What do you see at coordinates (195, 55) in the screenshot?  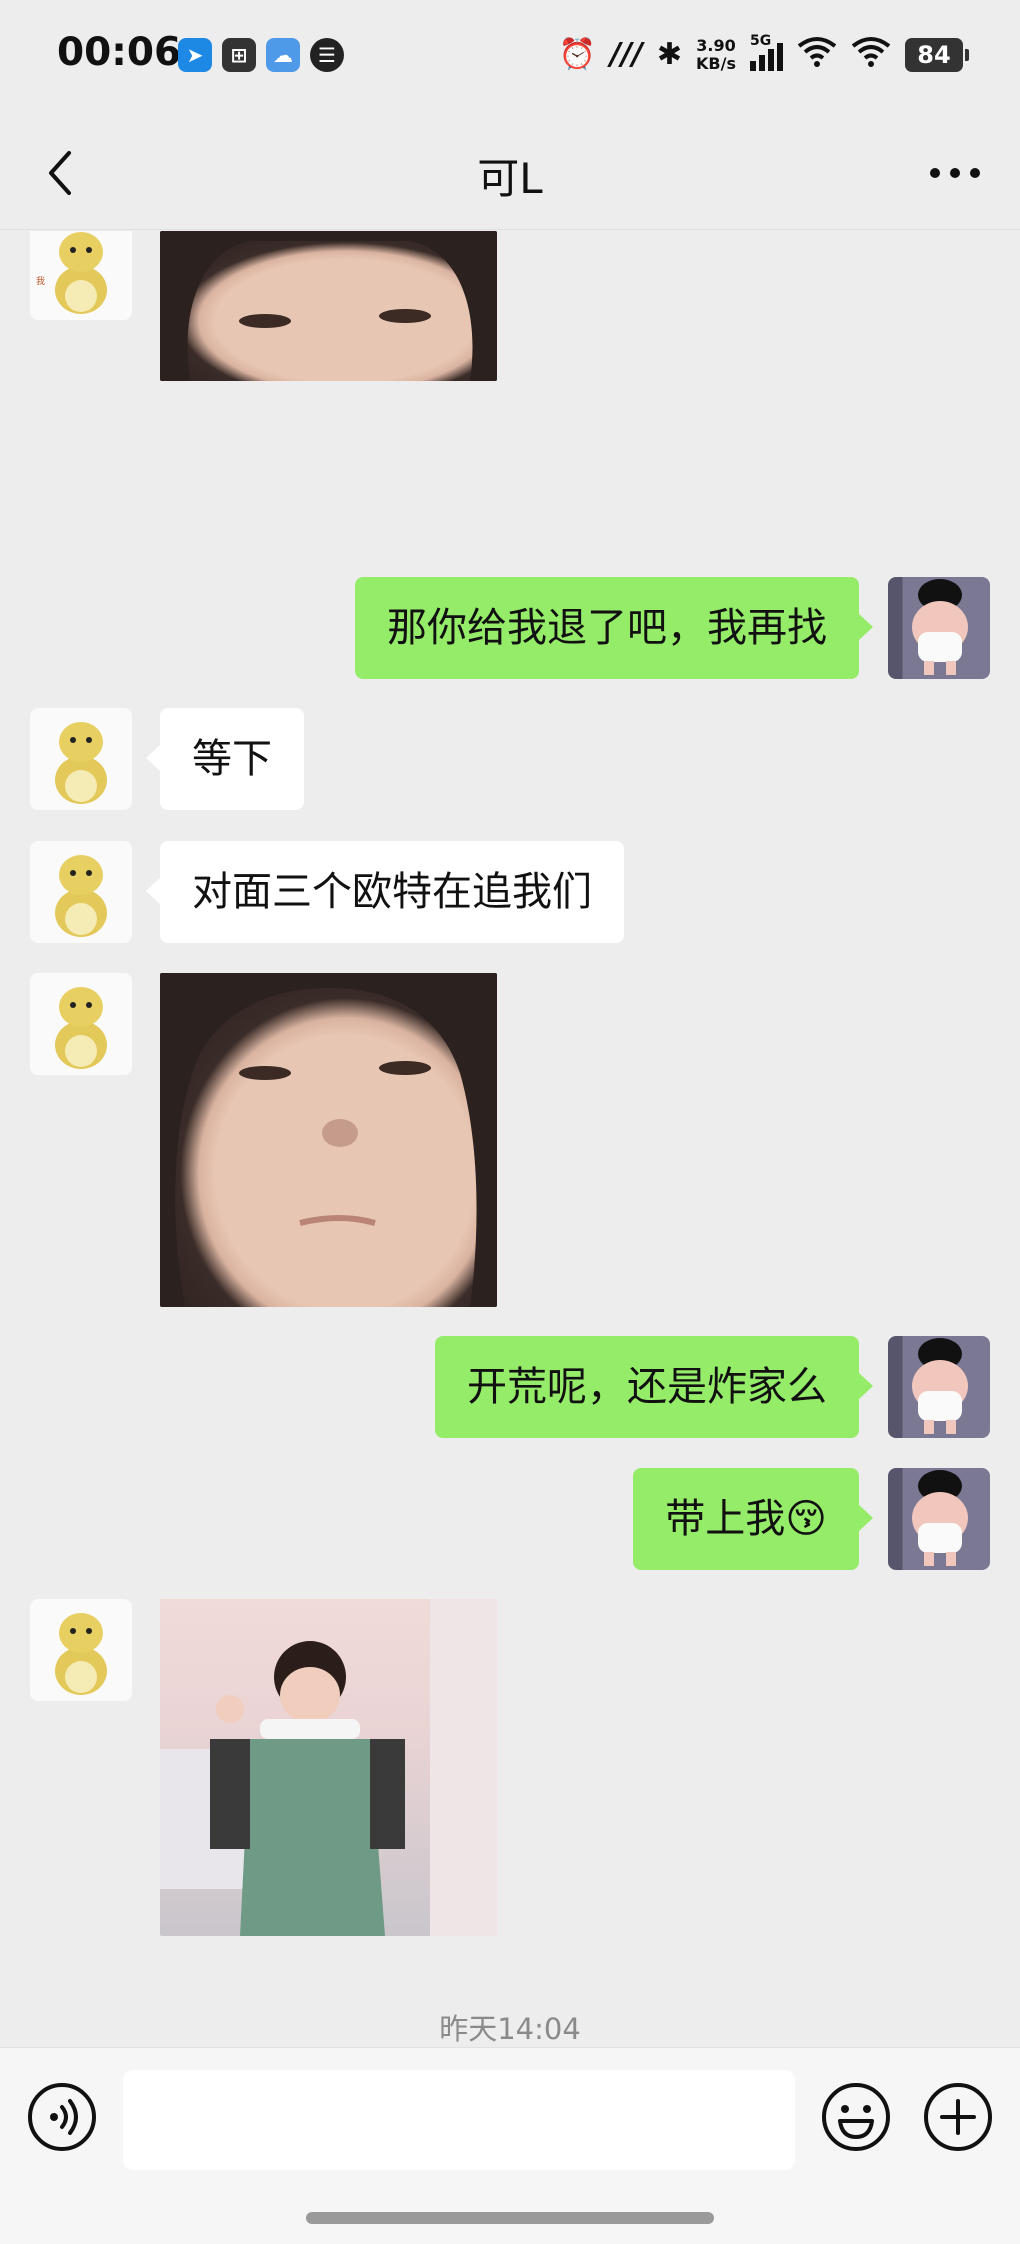 I see `navigation-app-icon: ➤` at bounding box center [195, 55].